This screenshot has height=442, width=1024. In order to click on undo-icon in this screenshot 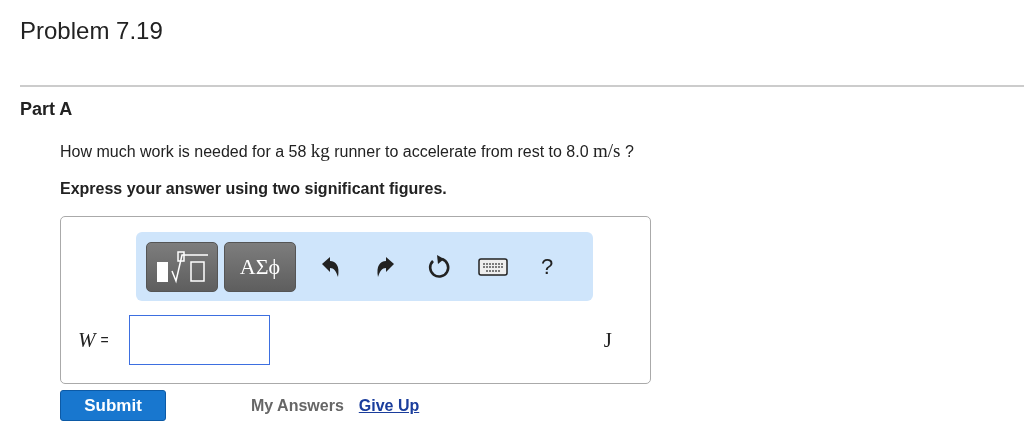, I will do `click(331, 266)`.